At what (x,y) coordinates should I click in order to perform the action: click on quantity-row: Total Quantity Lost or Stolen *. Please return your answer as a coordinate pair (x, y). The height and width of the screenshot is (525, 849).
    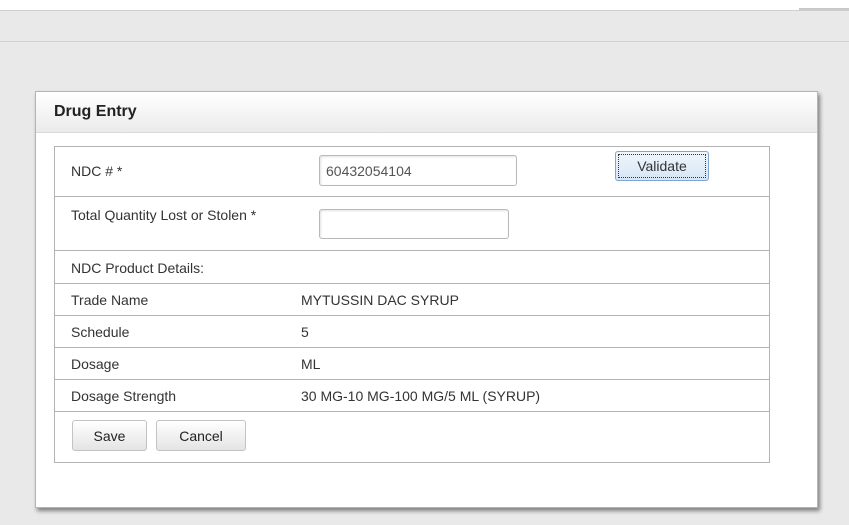
    Looking at the image, I should click on (412, 224).